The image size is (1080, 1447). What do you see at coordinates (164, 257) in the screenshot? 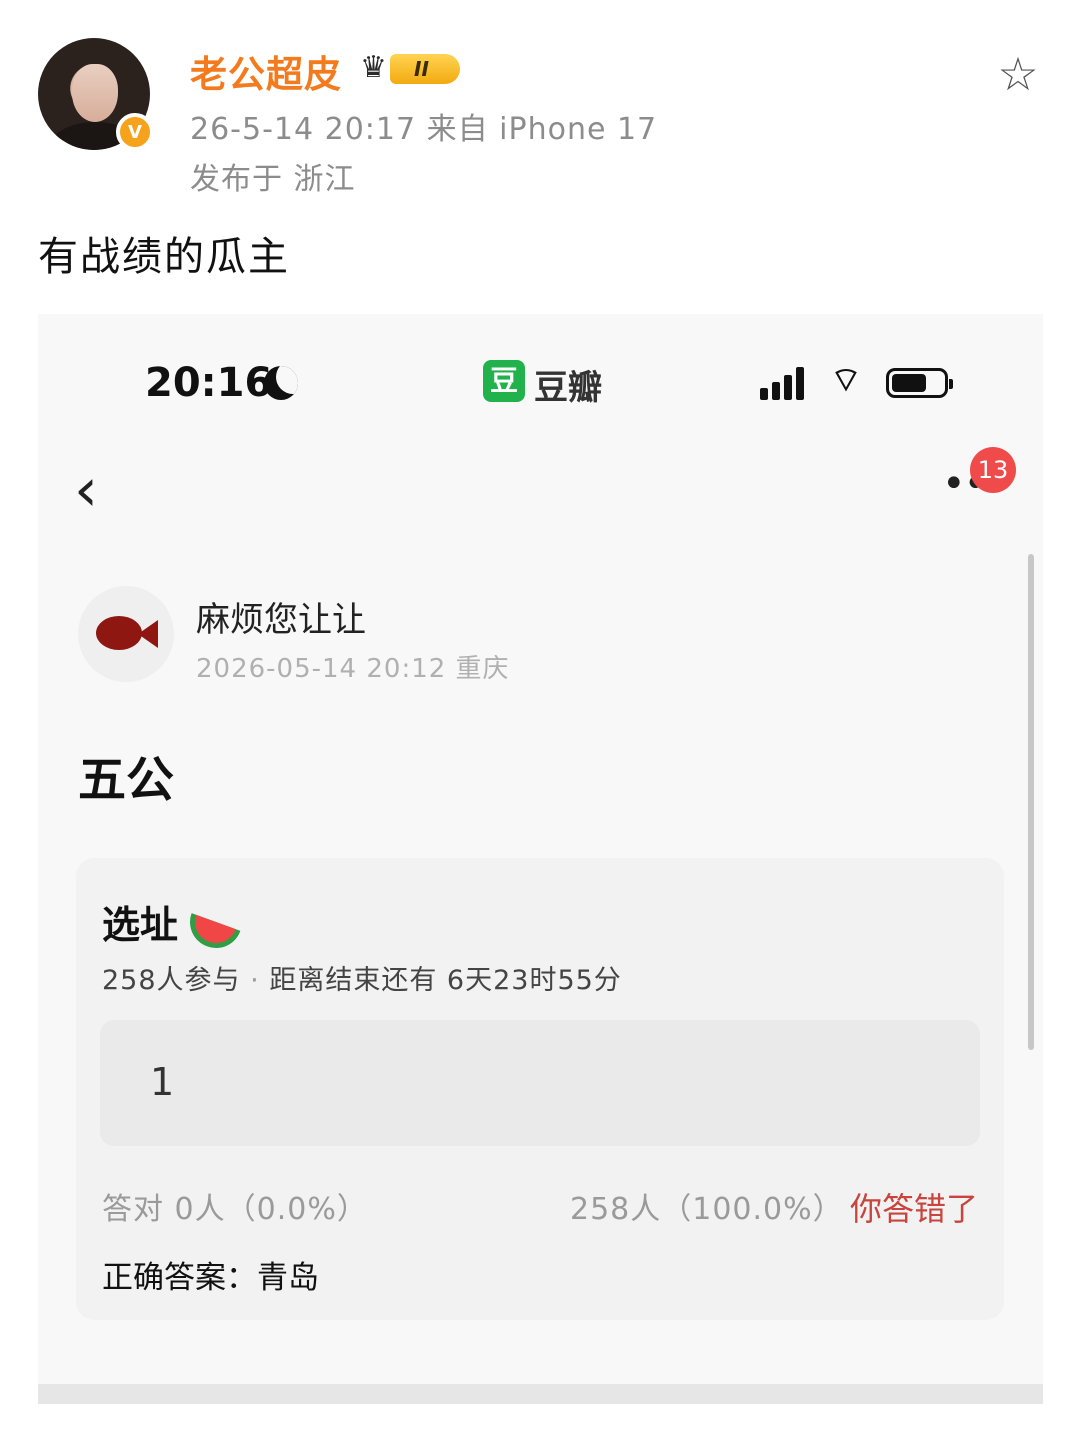
I see `post-text: 有战绩的瓜主` at bounding box center [164, 257].